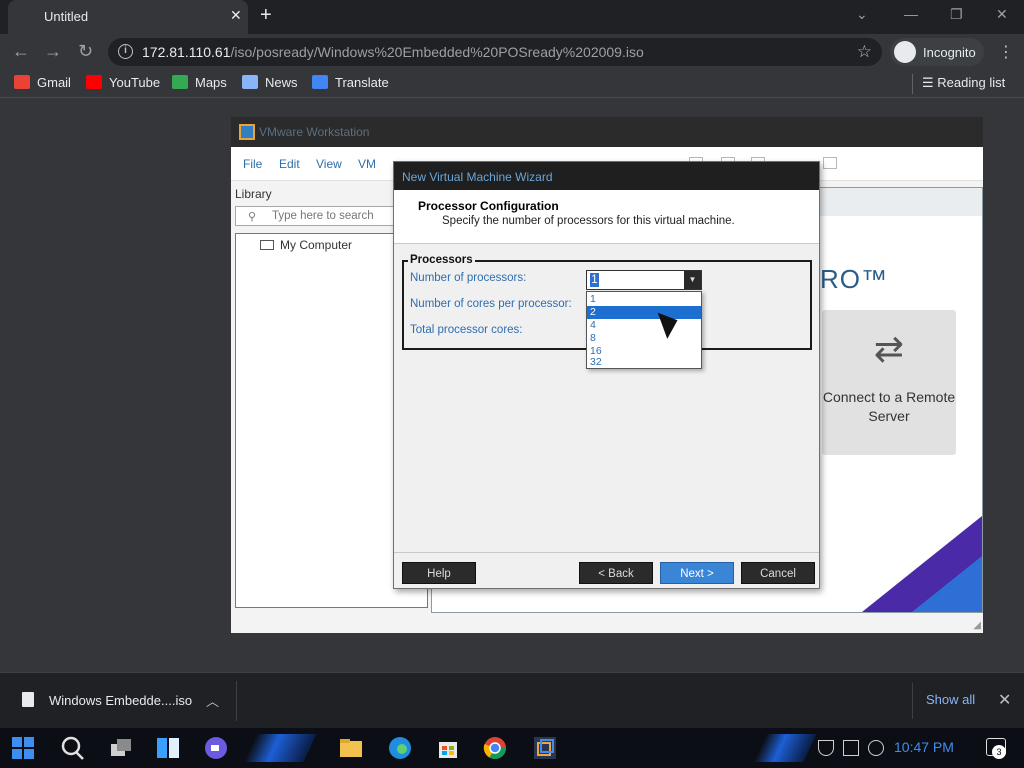 The height and width of the screenshot is (768, 1024). What do you see at coordinates (949, 52) in the screenshot?
I see `incognito-label: Incognito` at bounding box center [949, 52].